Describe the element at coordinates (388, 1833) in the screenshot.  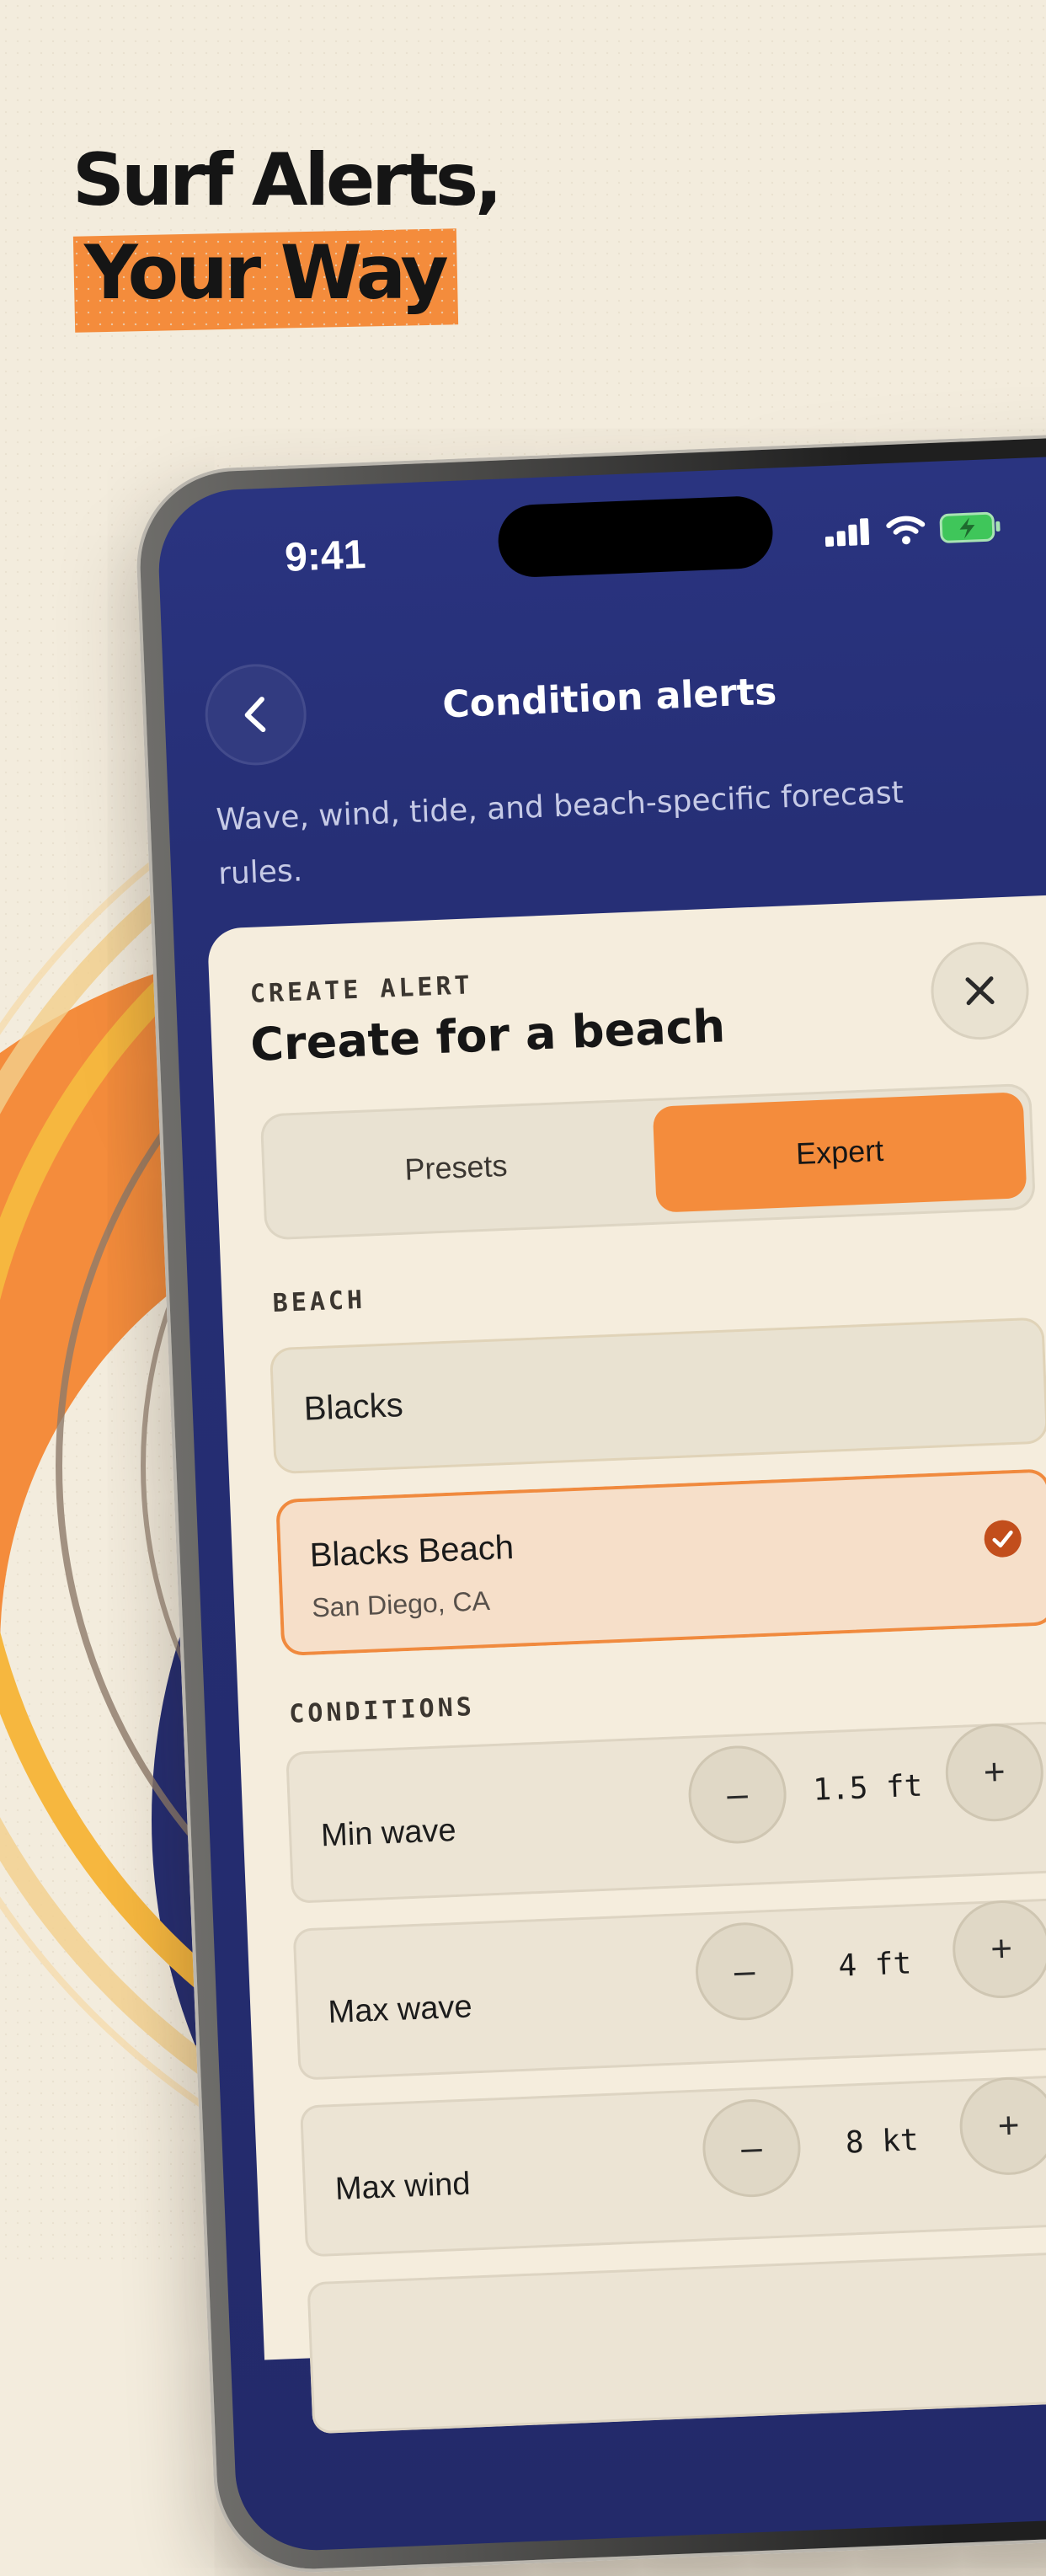
I see `condition-label: Min wave` at that location.